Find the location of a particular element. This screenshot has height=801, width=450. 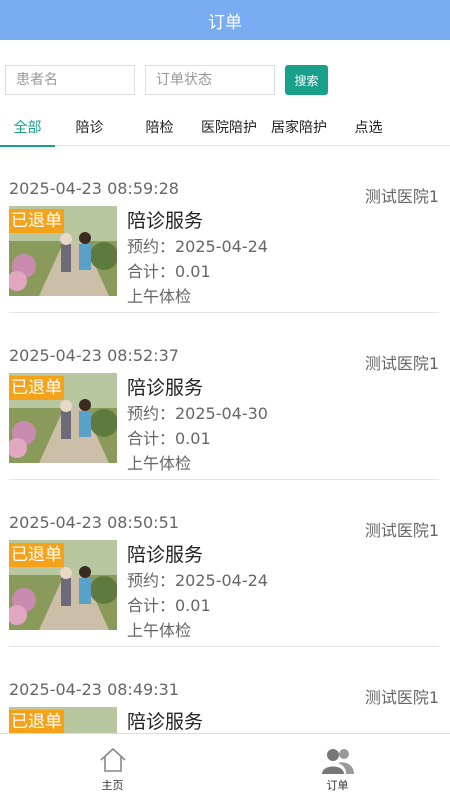

search-bar: 搜索 is located at coordinates (225, 80).